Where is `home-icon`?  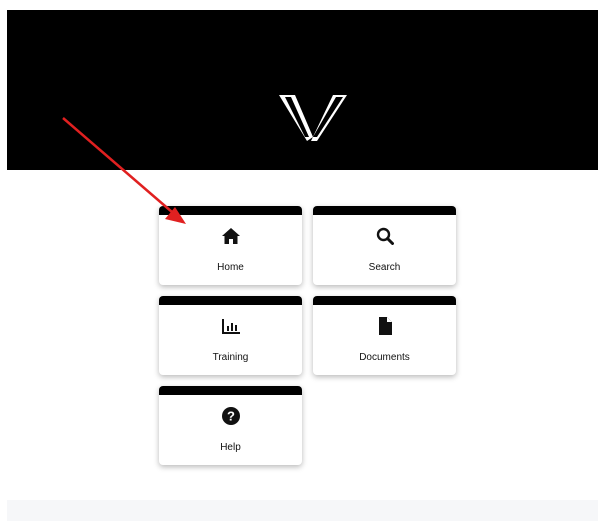
home-icon is located at coordinates (230, 236).